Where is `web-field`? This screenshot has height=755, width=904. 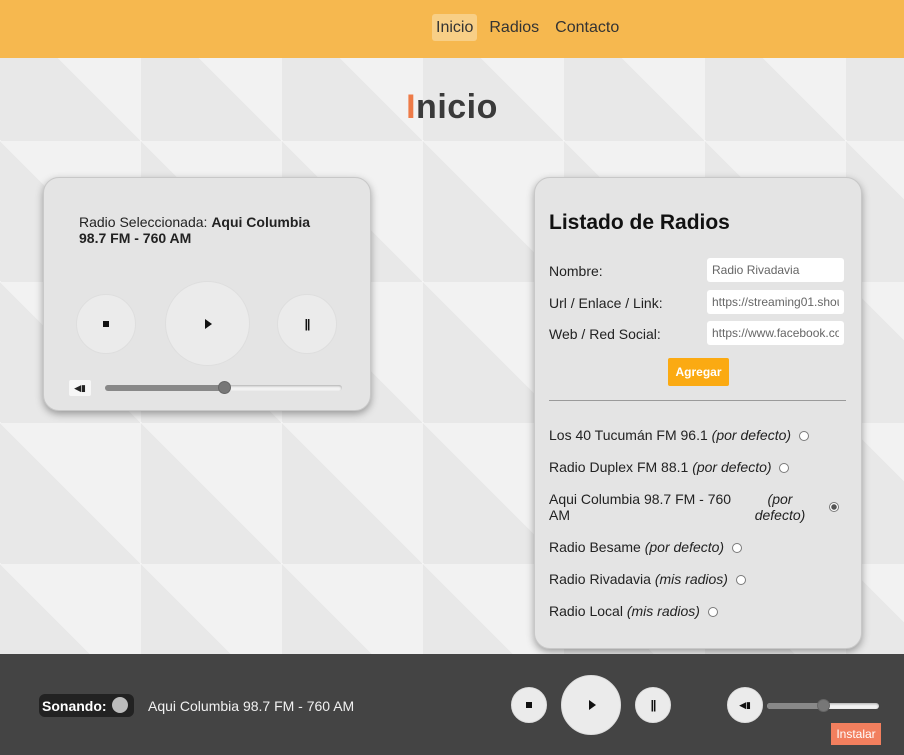
web-field is located at coordinates (775, 333).